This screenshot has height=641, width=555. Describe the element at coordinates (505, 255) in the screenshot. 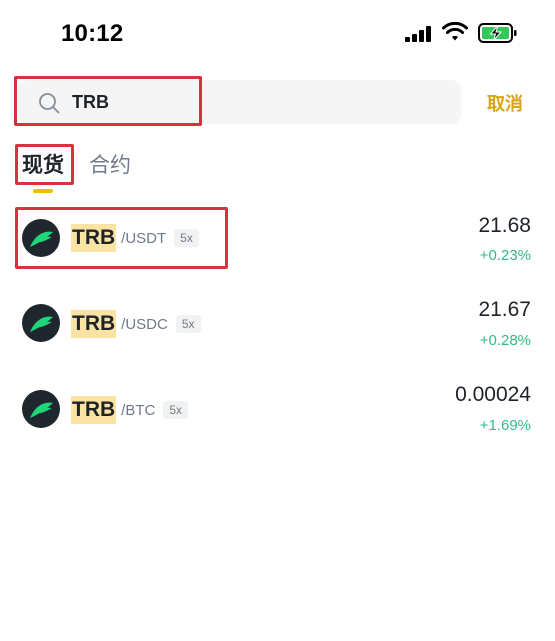

I see `price-change: +0.23%` at that location.